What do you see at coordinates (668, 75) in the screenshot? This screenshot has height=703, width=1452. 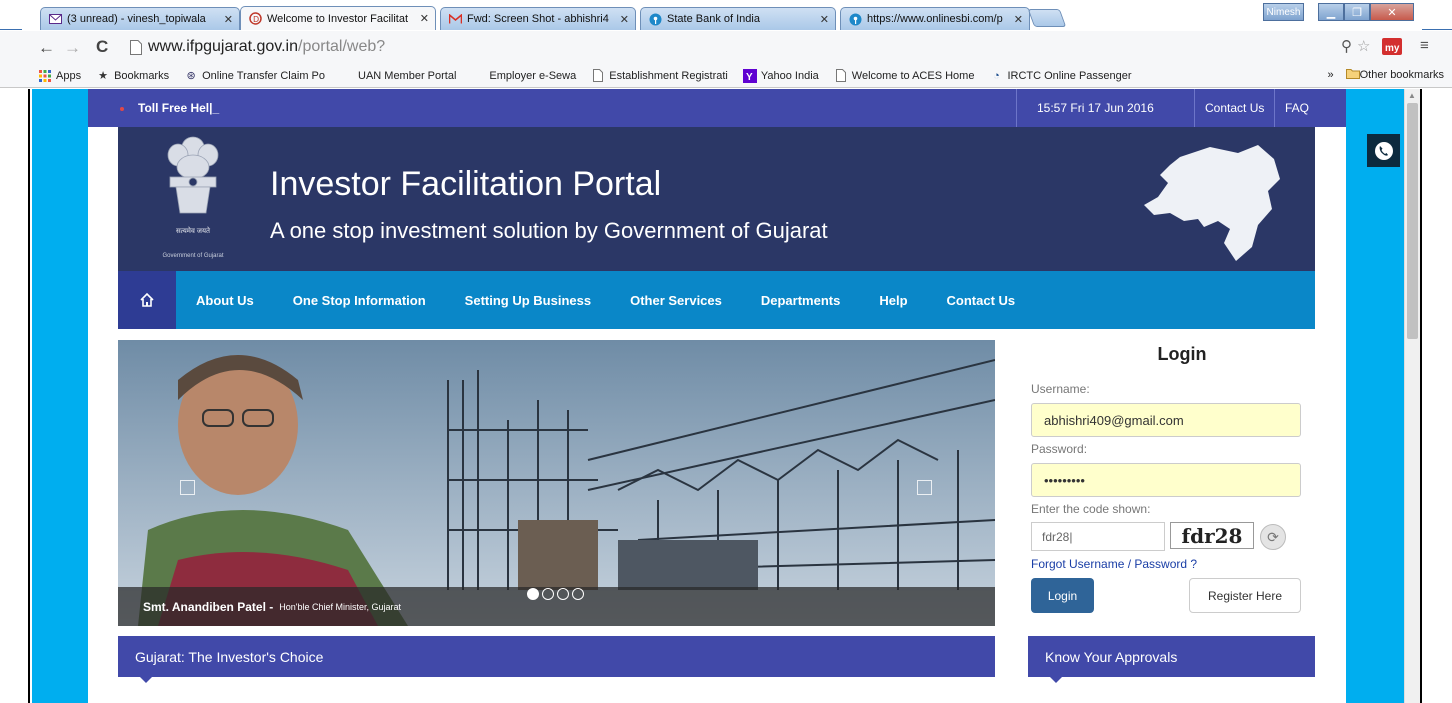 I see `bookmark-label: Establishment Registrati` at bounding box center [668, 75].